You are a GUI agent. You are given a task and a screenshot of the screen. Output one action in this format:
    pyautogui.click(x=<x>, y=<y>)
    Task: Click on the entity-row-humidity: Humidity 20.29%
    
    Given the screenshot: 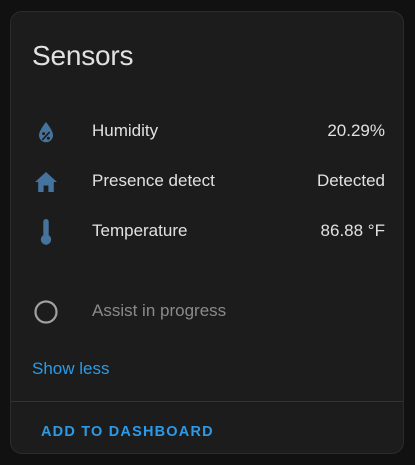 What is the action you would take?
    pyautogui.click(x=207, y=131)
    